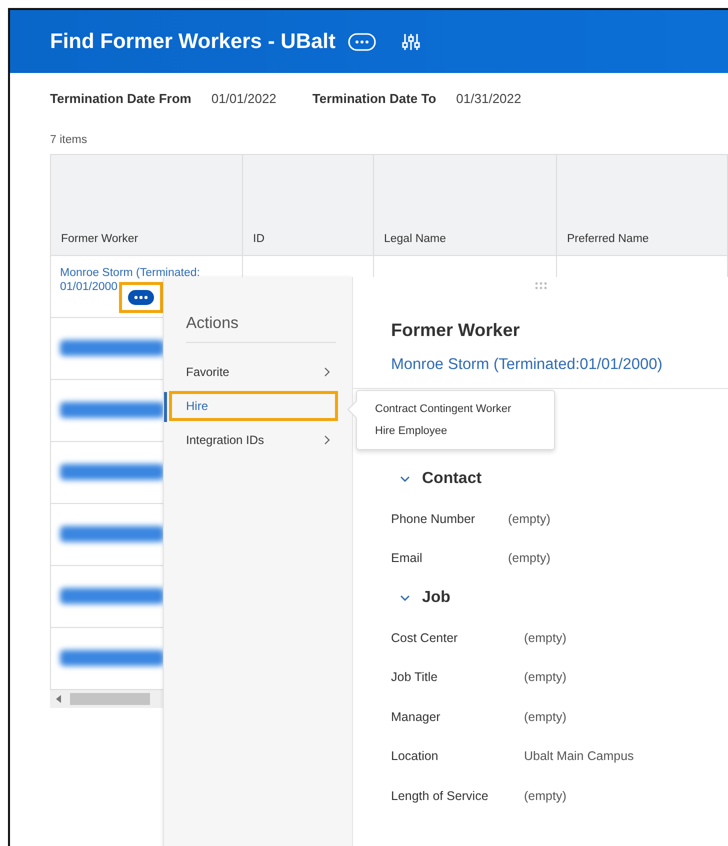  Describe the element at coordinates (415, 677) in the screenshot. I see `field-label: Job Title` at that location.